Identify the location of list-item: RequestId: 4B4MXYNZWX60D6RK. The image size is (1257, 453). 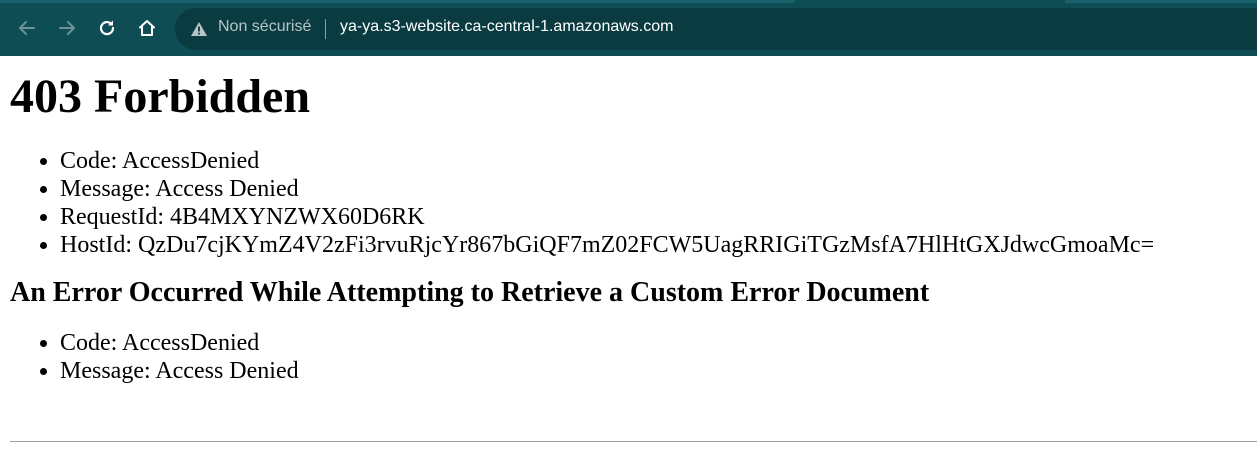
(658, 217).